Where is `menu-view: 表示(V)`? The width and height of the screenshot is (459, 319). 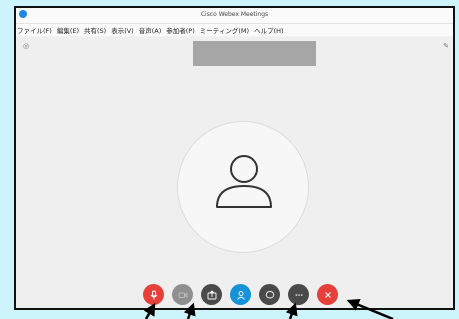 menu-view: 表示(V) is located at coordinates (122, 30).